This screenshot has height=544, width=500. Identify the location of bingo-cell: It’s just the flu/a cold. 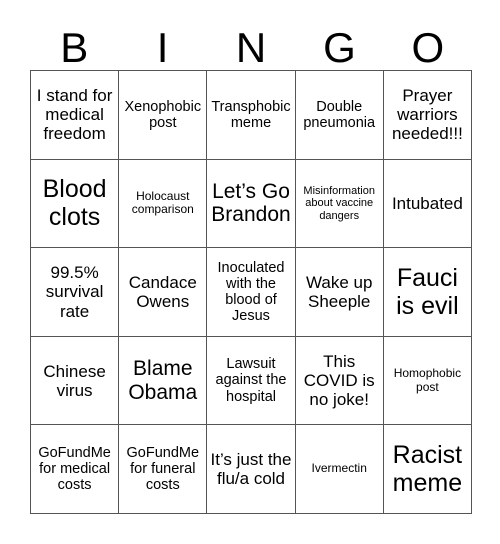
(251, 469).